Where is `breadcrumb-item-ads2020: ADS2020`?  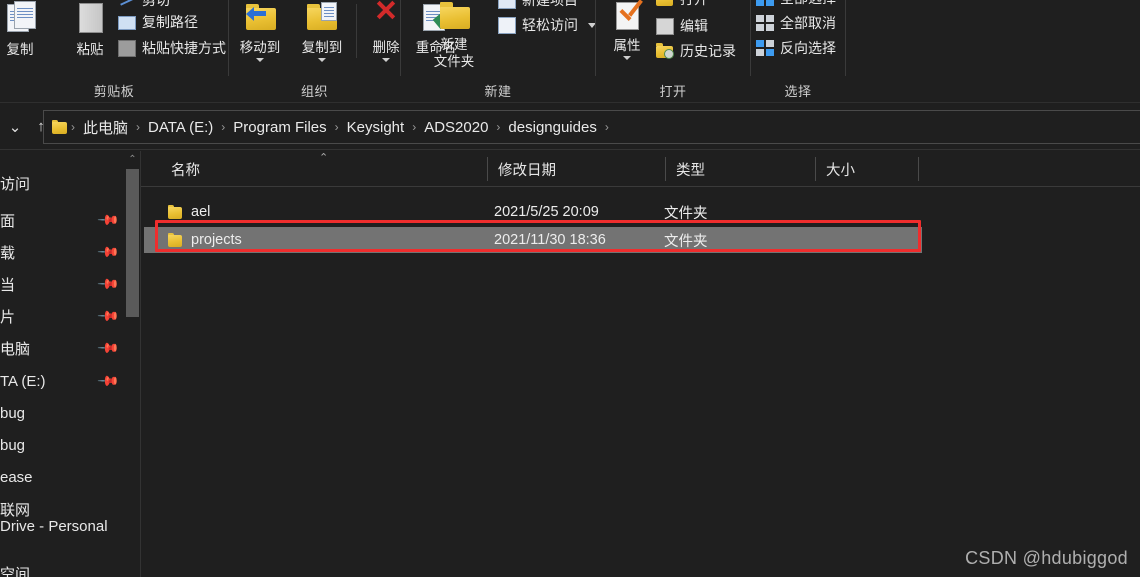 breadcrumb-item-ads2020: ADS2020 is located at coordinates (456, 127).